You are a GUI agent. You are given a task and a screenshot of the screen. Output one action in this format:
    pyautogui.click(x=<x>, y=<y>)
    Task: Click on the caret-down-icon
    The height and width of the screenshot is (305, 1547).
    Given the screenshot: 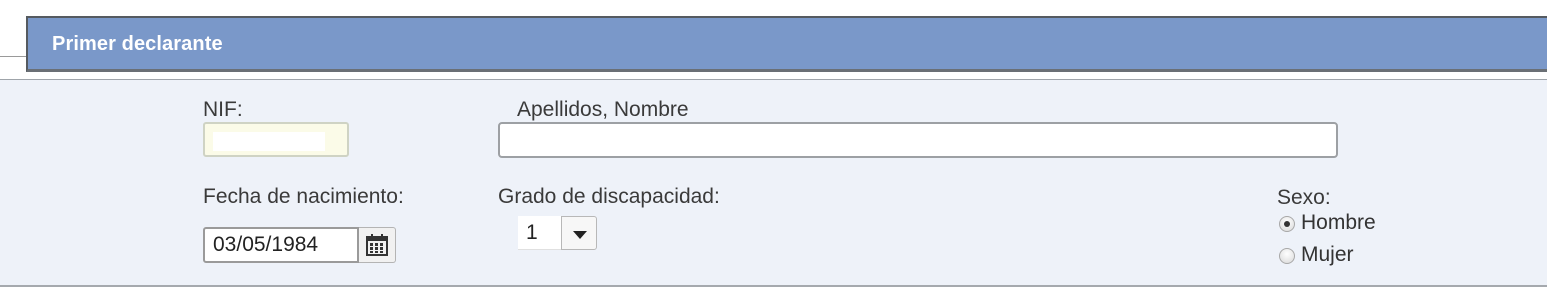 What is the action you would take?
    pyautogui.click(x=580, y=235)
    